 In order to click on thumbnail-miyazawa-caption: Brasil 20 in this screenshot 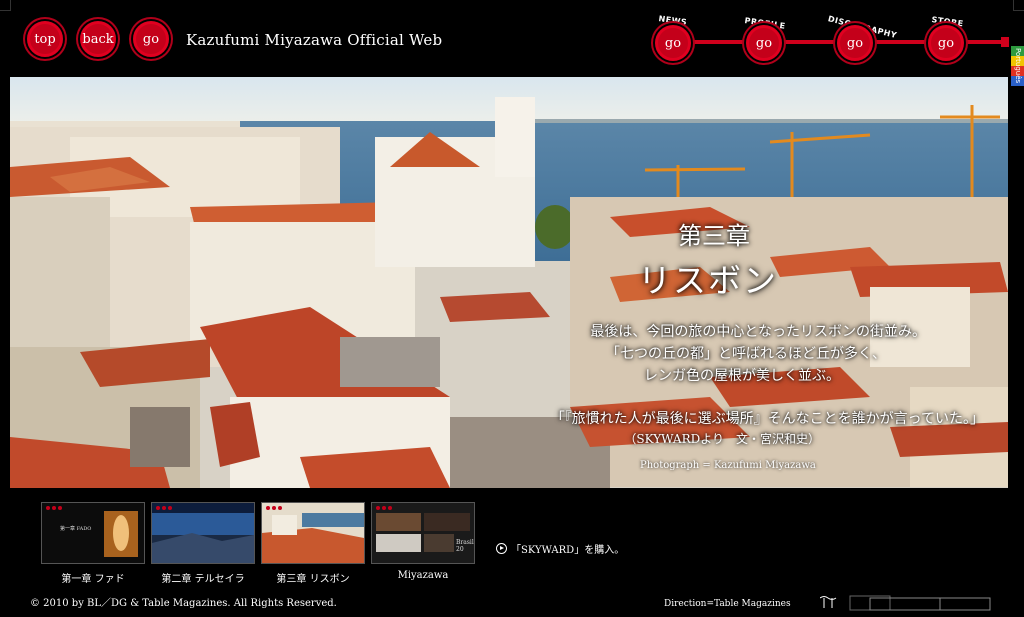, I will do `click(465, 546)`.